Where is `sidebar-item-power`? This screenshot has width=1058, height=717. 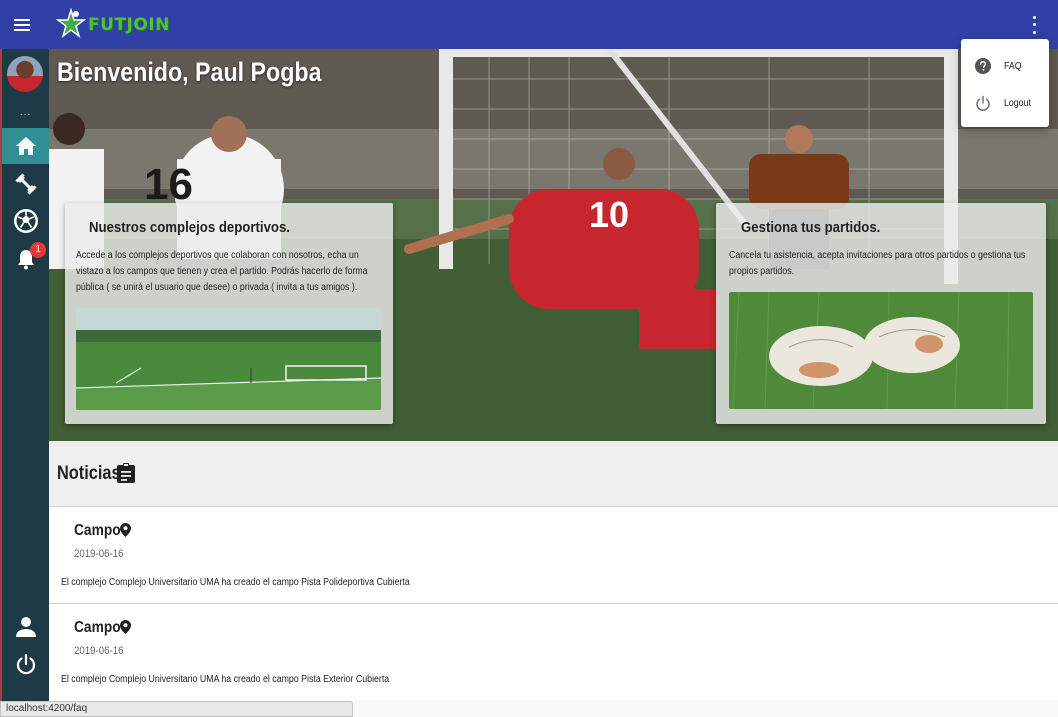 sidebar-item-power is located at coordinates (25, 664).